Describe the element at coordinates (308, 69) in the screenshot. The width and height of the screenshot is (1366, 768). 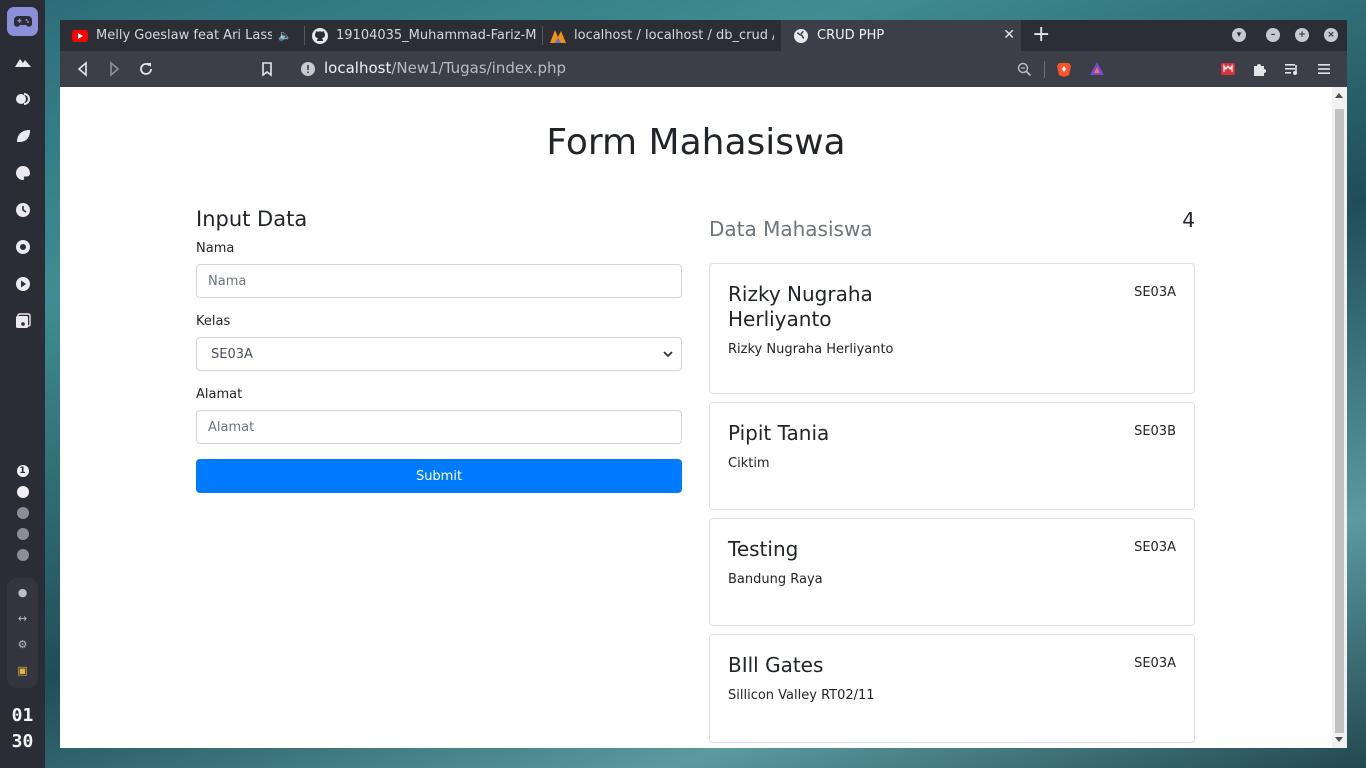
I see `site-info-icon` at that location.